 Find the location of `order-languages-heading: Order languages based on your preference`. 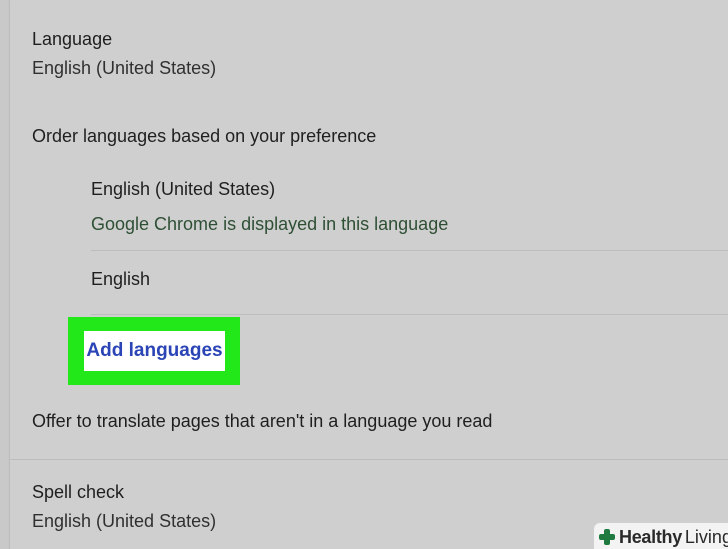

order-languages-heading: Order languages based on your preference is located at coordinates (204, 136).